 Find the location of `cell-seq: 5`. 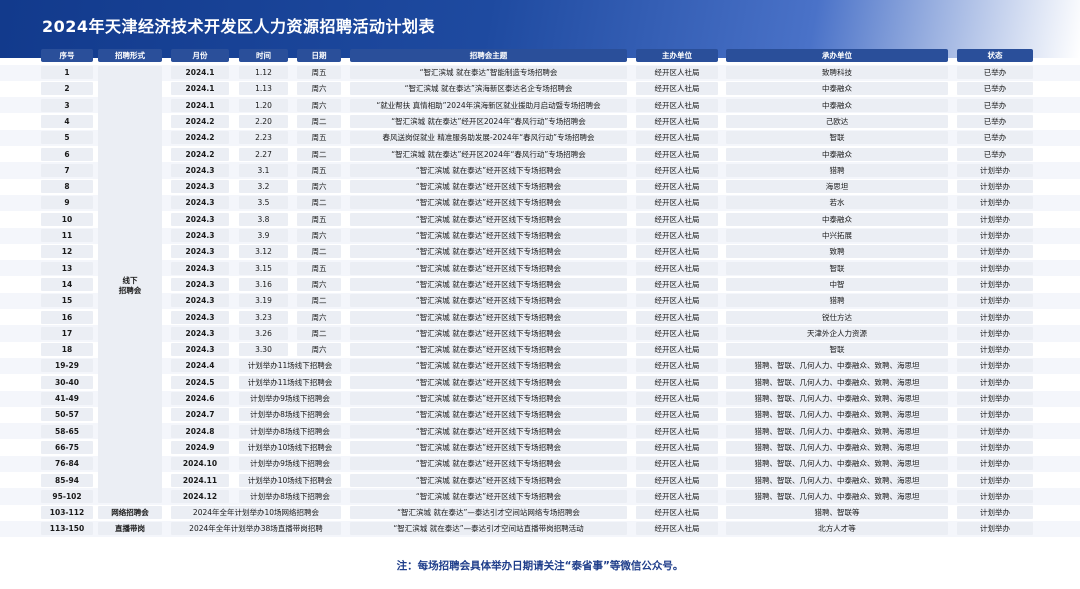

cell-seq: 5 is located at coordinates (67, 138).